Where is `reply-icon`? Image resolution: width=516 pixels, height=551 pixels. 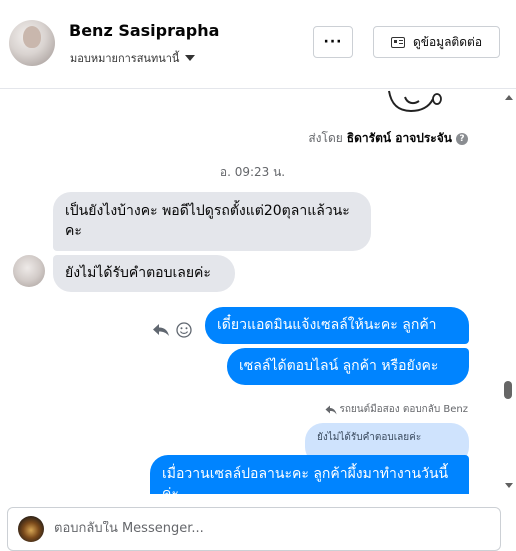 reply-icon is located at coordinates (161, 330).